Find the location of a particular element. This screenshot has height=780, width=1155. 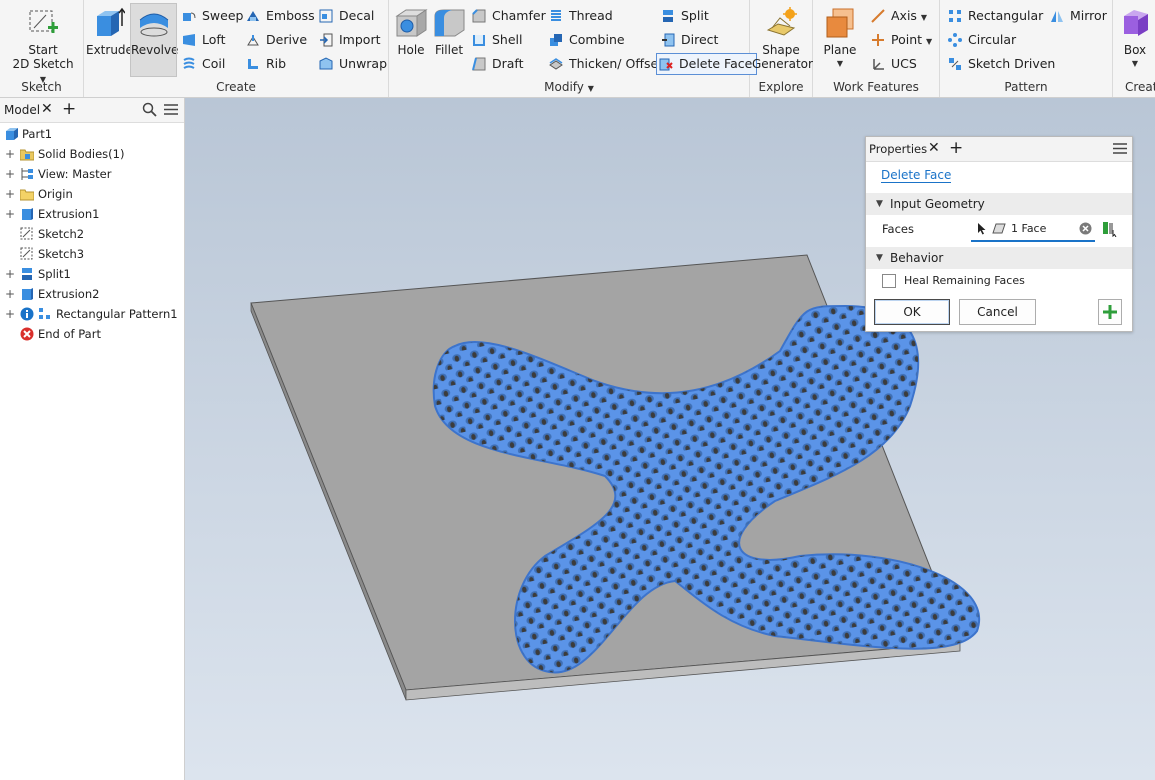

point-button: Point ▼ is located at coordinates (900, 40).